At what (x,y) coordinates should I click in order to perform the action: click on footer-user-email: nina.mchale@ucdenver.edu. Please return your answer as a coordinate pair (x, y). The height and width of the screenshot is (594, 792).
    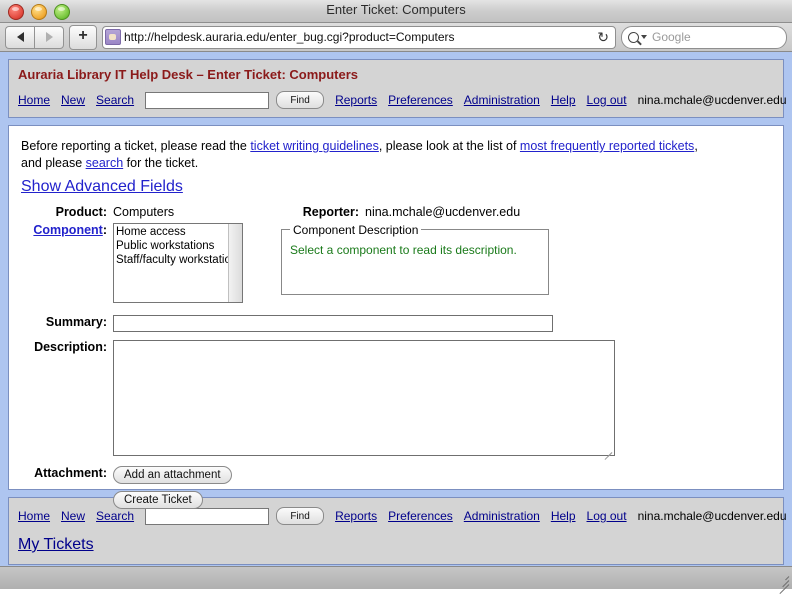
    Looking at the image, I should click on (712, 516).